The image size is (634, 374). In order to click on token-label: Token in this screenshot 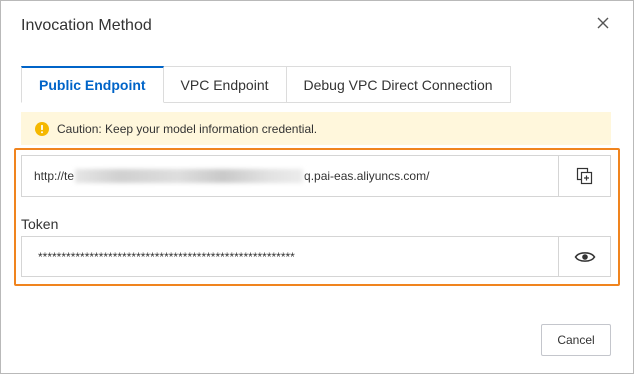, I will do `click(40, 224)`.